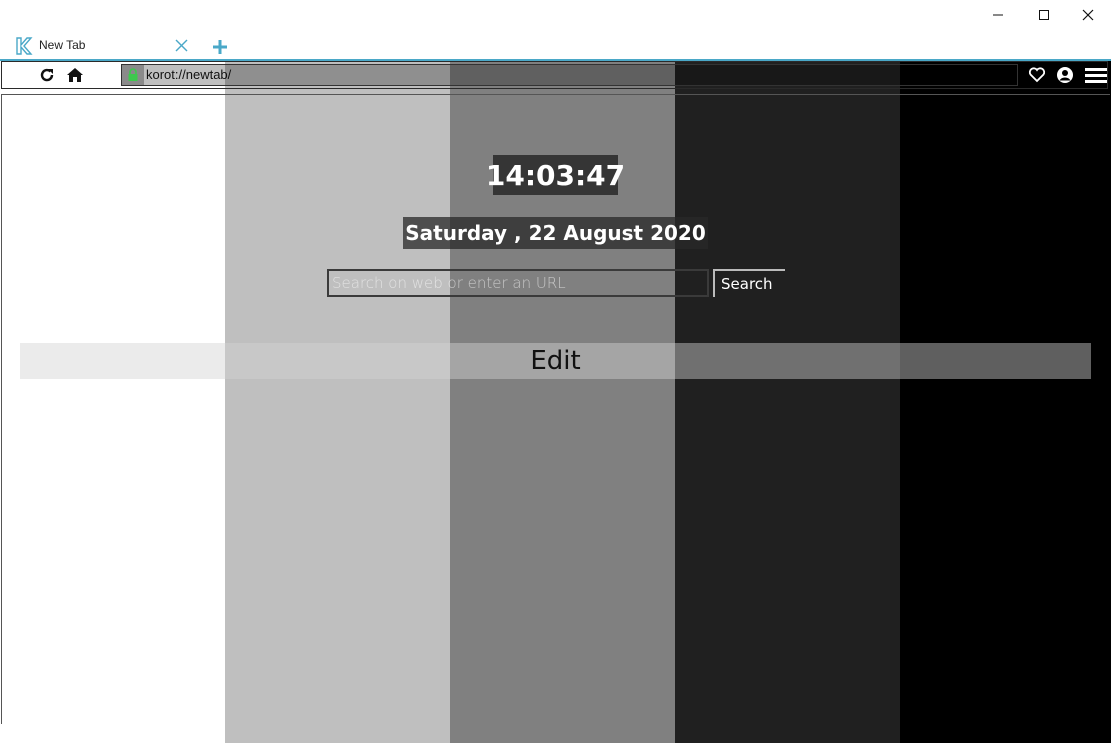 This screenshot has width=1111, height=743. I want to click on tab-strip: New Tab, so click(555, 45).